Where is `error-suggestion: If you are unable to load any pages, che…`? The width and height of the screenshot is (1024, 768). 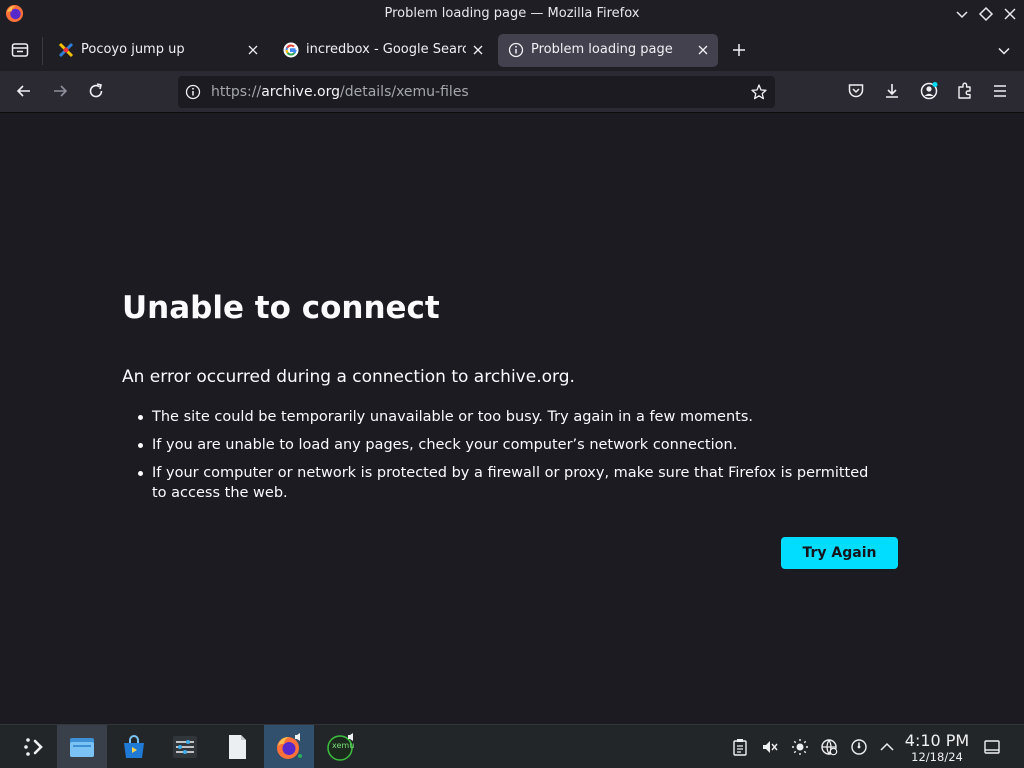 error-suggestion: If you are unable to load any pages, che… is located at coordinates (512, 445).